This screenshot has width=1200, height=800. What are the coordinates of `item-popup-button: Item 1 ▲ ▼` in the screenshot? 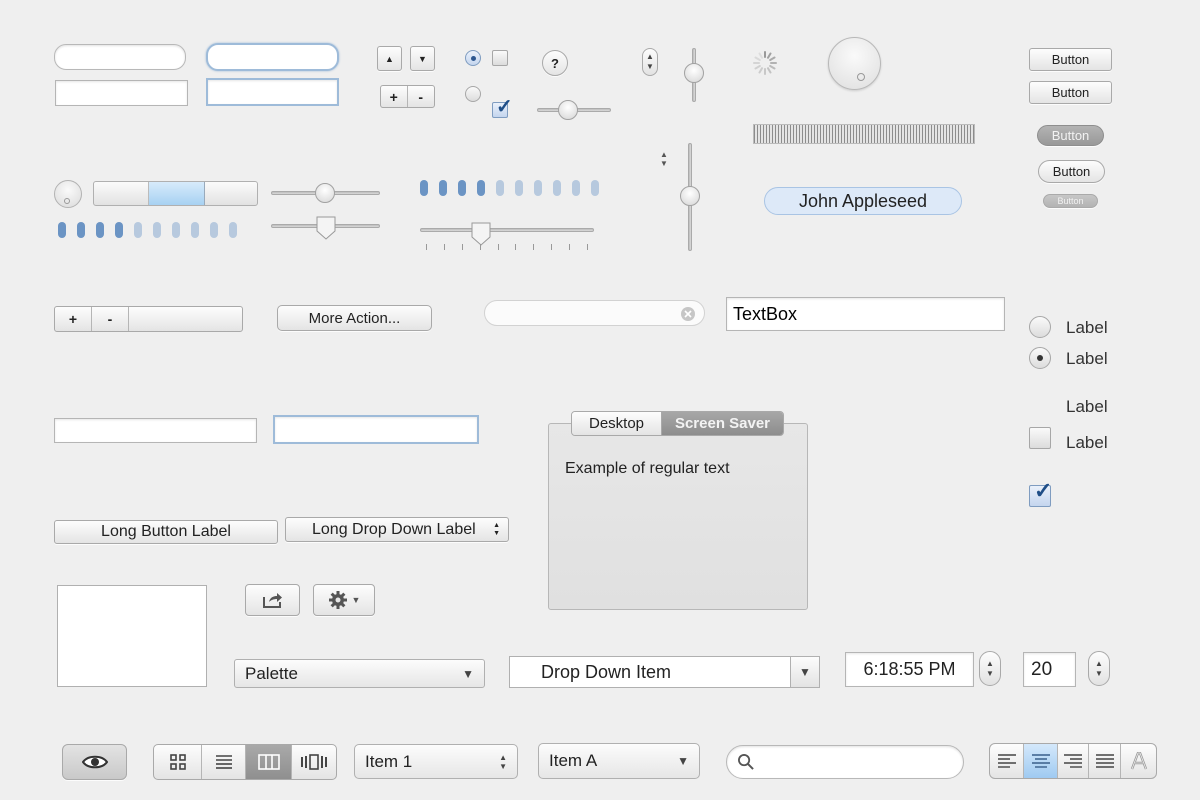 It's located at (436, 761).